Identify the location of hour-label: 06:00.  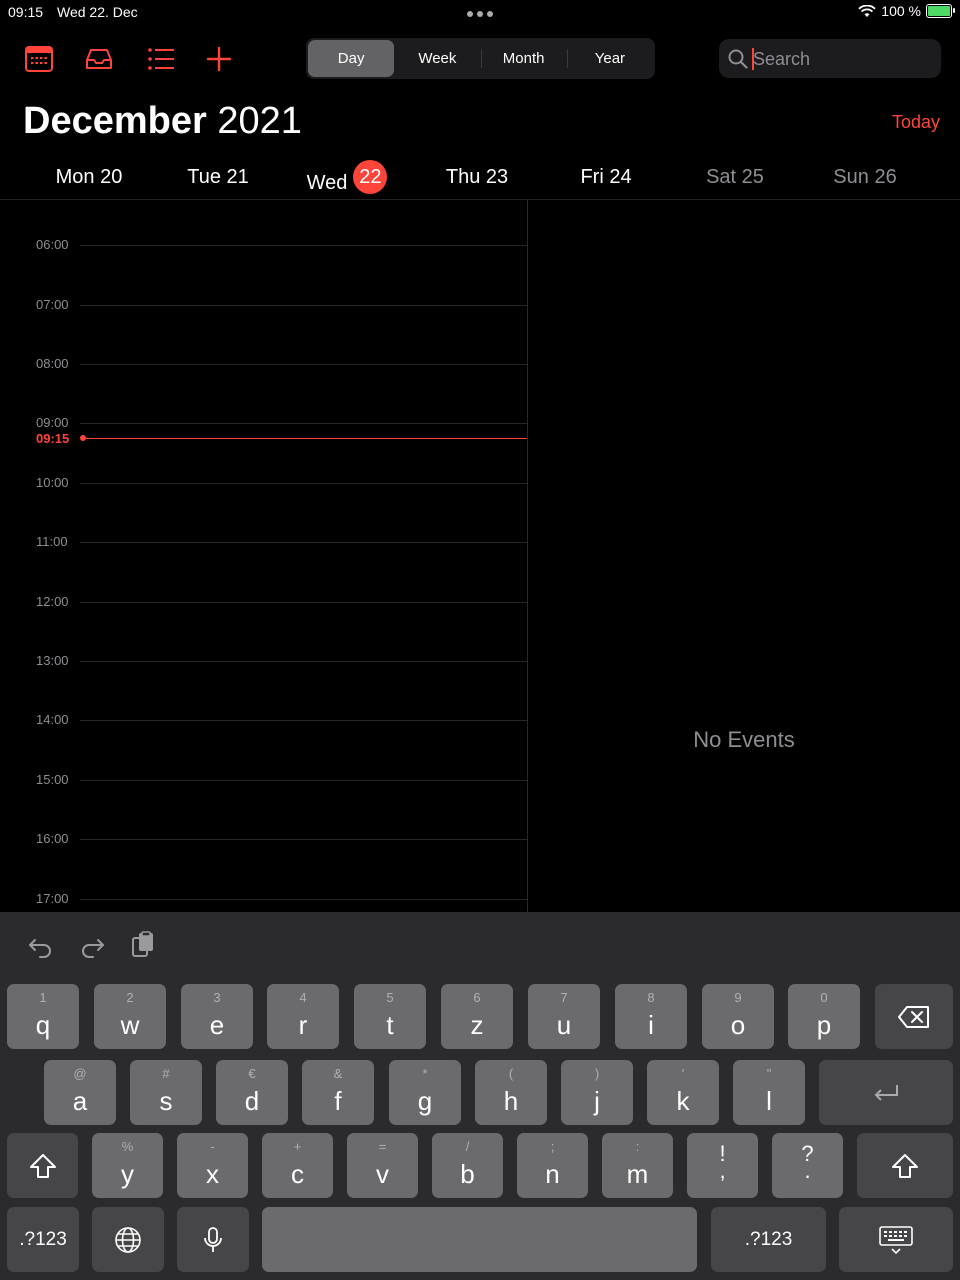
(52, 244).